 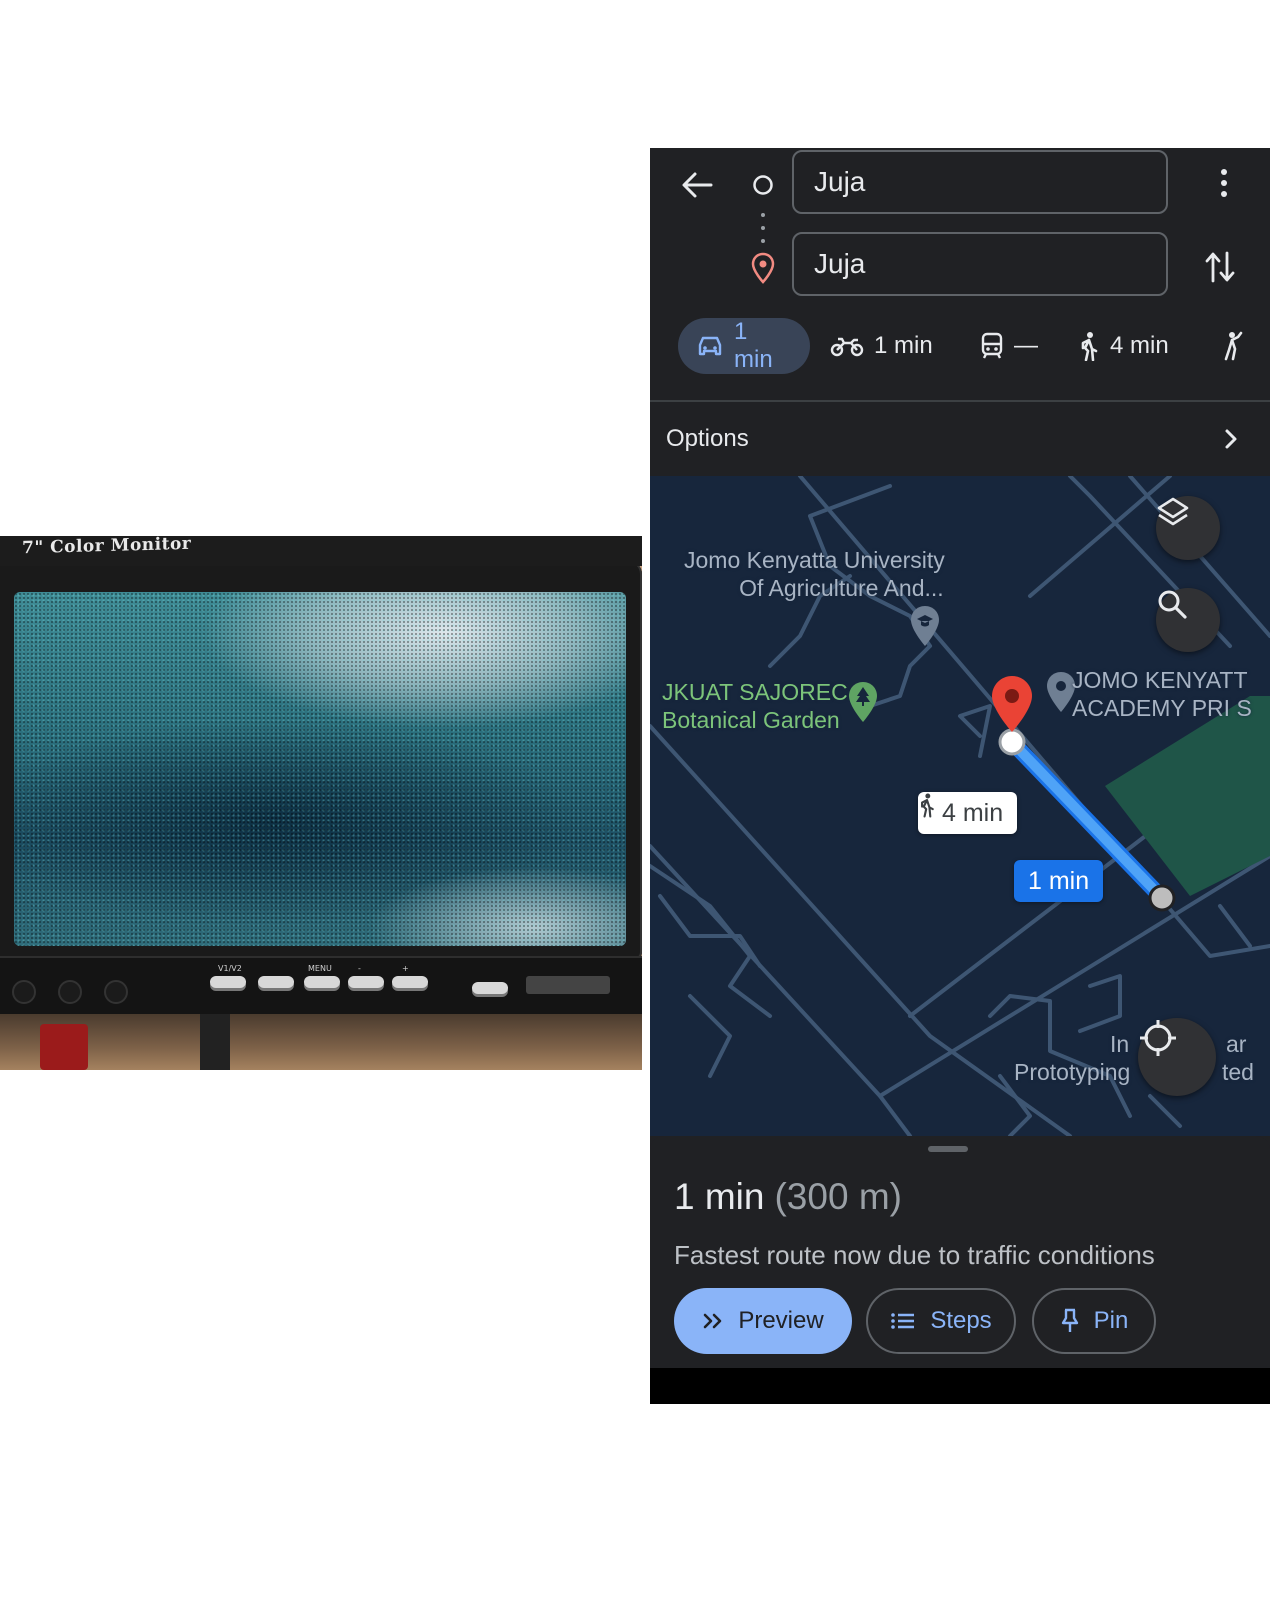 I want to click on walk-time-label: 4 min, so click(x=973, y=812).